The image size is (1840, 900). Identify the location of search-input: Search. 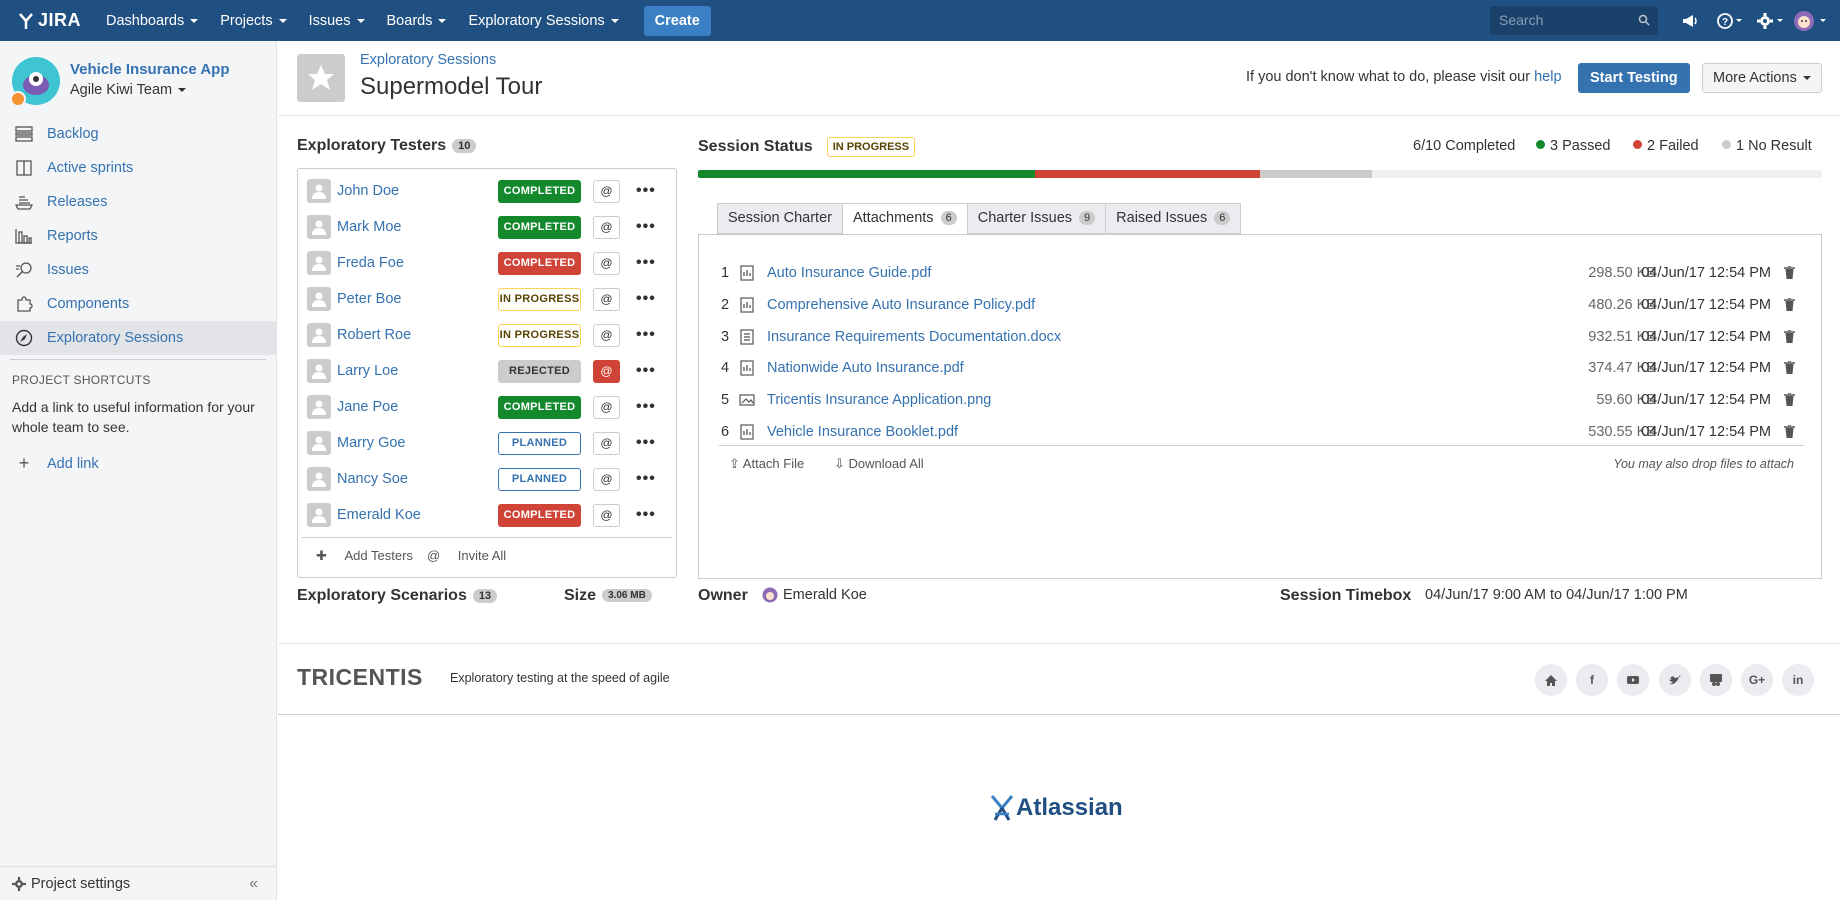
(1574, 20).